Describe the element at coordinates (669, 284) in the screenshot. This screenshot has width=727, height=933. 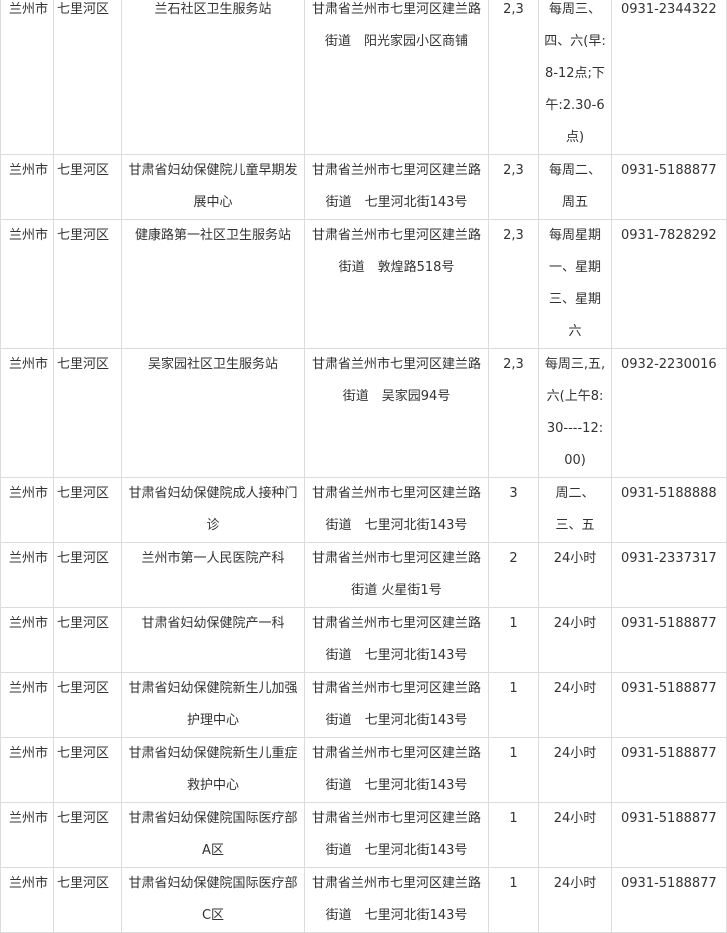
I see `phone-cell: 0931-7828292` at that location.